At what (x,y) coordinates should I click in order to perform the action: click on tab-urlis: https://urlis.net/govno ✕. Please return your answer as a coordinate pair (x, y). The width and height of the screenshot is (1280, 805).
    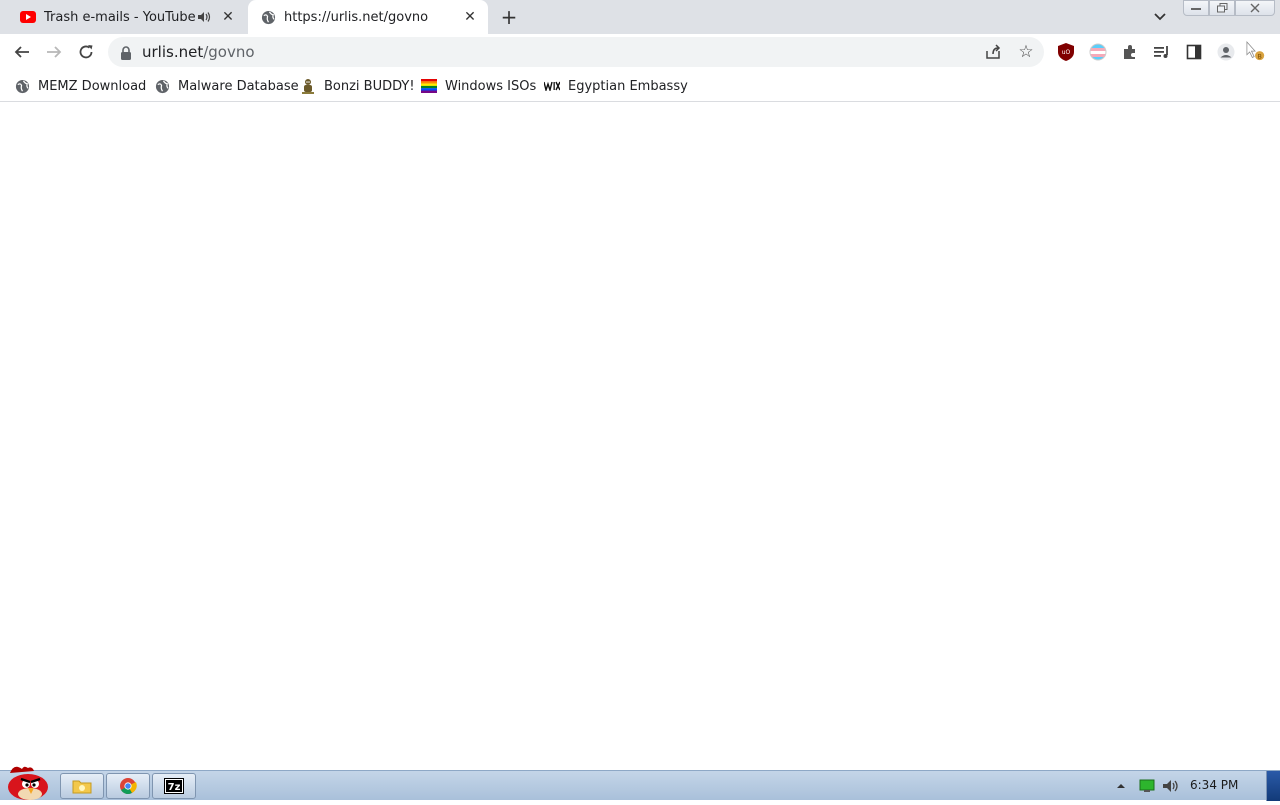
    Looking at the image, I should click on (368, 17).